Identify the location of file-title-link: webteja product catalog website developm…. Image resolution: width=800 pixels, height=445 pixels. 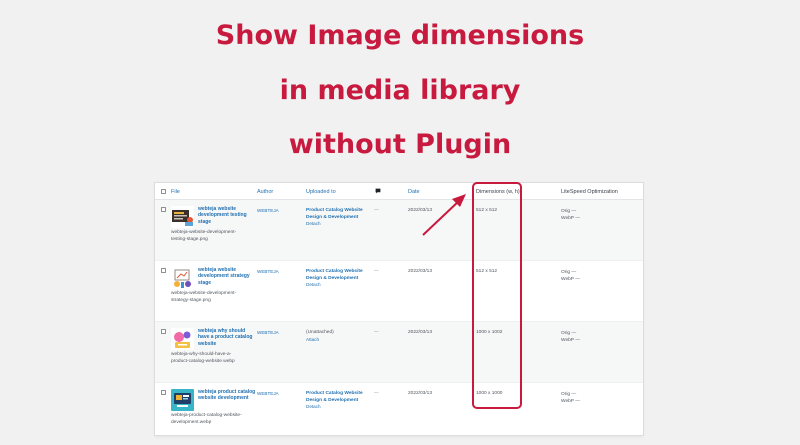
(227, 395).